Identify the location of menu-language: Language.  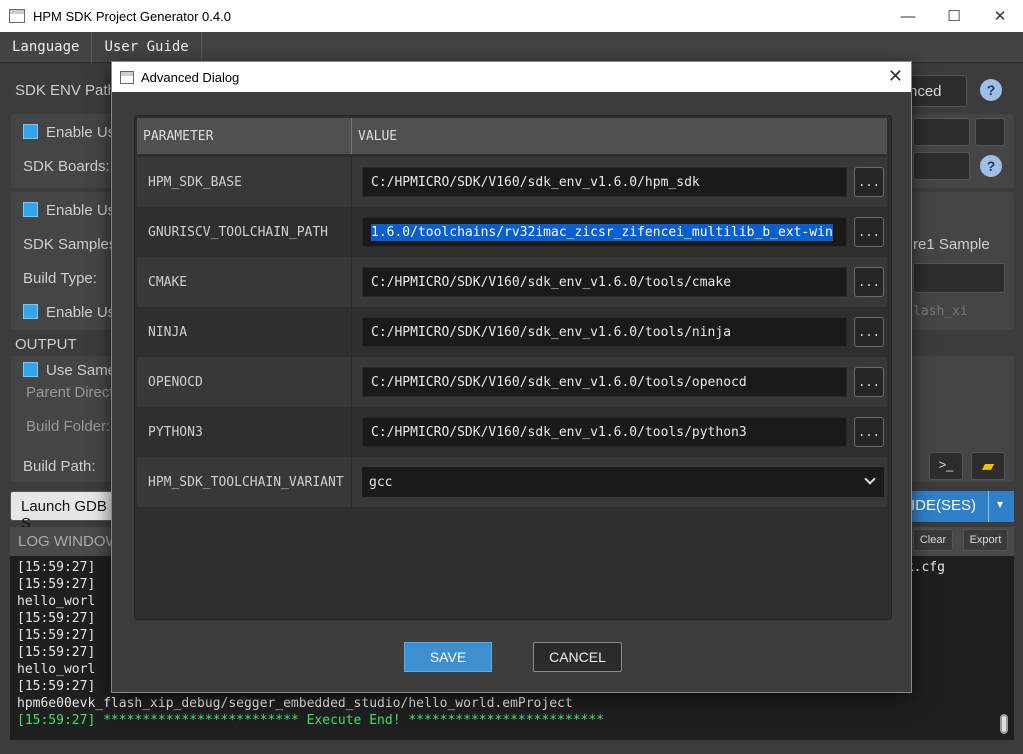
(46, 47).